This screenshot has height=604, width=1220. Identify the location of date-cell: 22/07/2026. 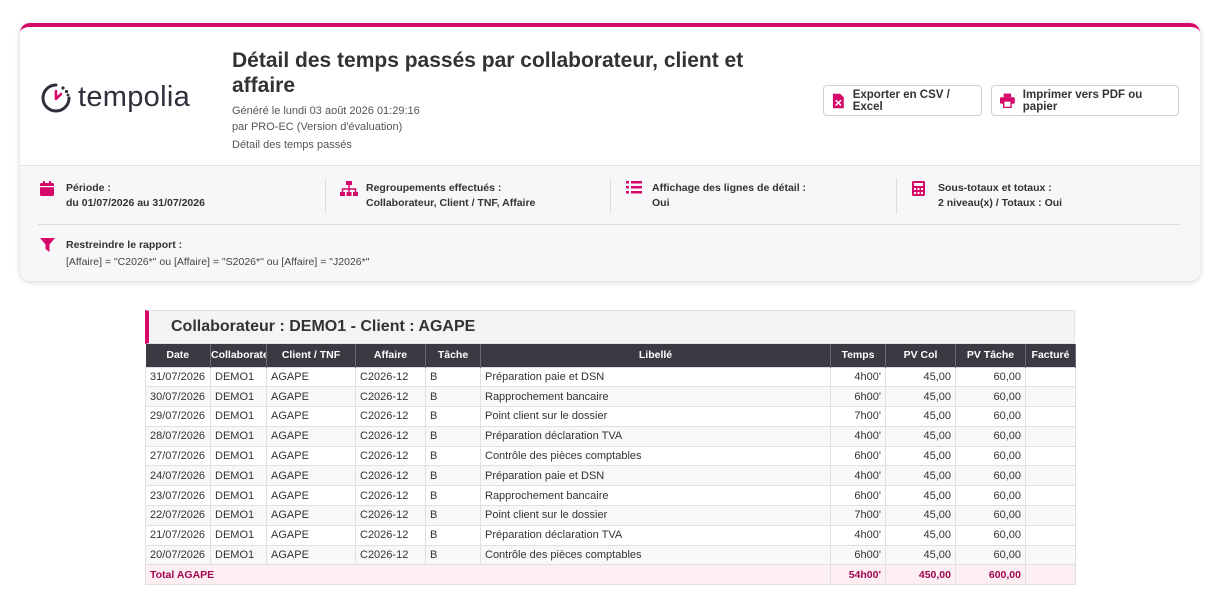
(178, 515).